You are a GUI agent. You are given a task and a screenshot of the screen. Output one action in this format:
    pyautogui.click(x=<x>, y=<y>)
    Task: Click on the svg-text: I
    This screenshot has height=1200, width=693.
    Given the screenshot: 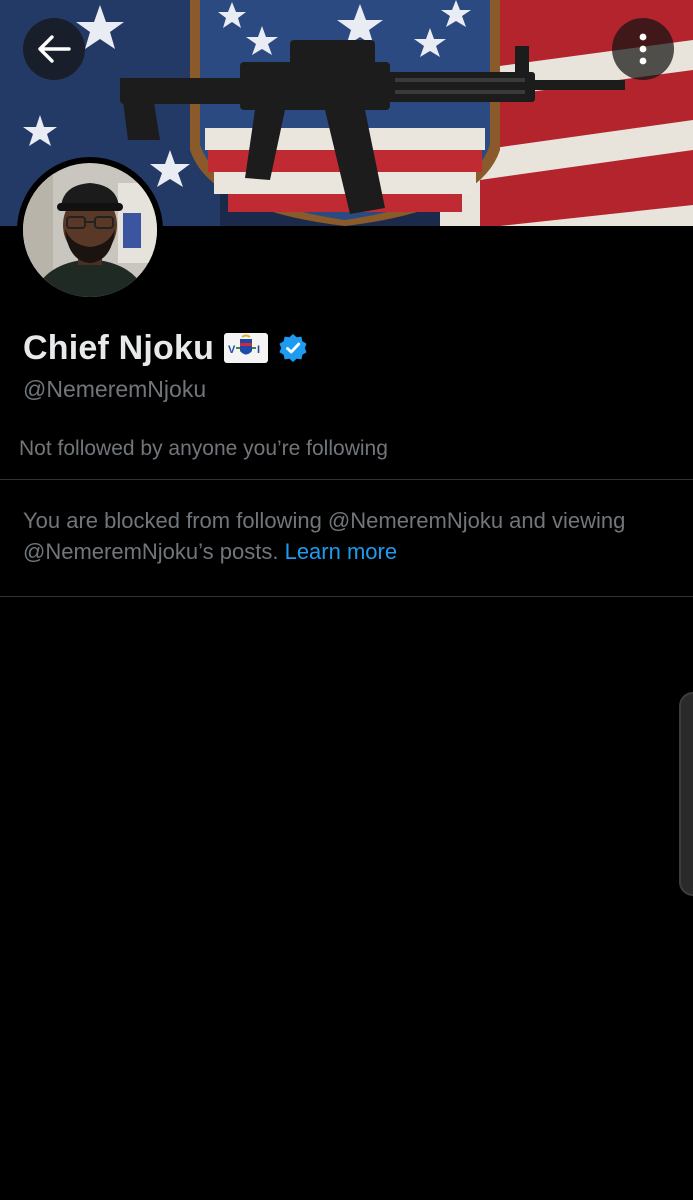 What is the action you would take?
    pyautogui.click(x=258, y=350)
    